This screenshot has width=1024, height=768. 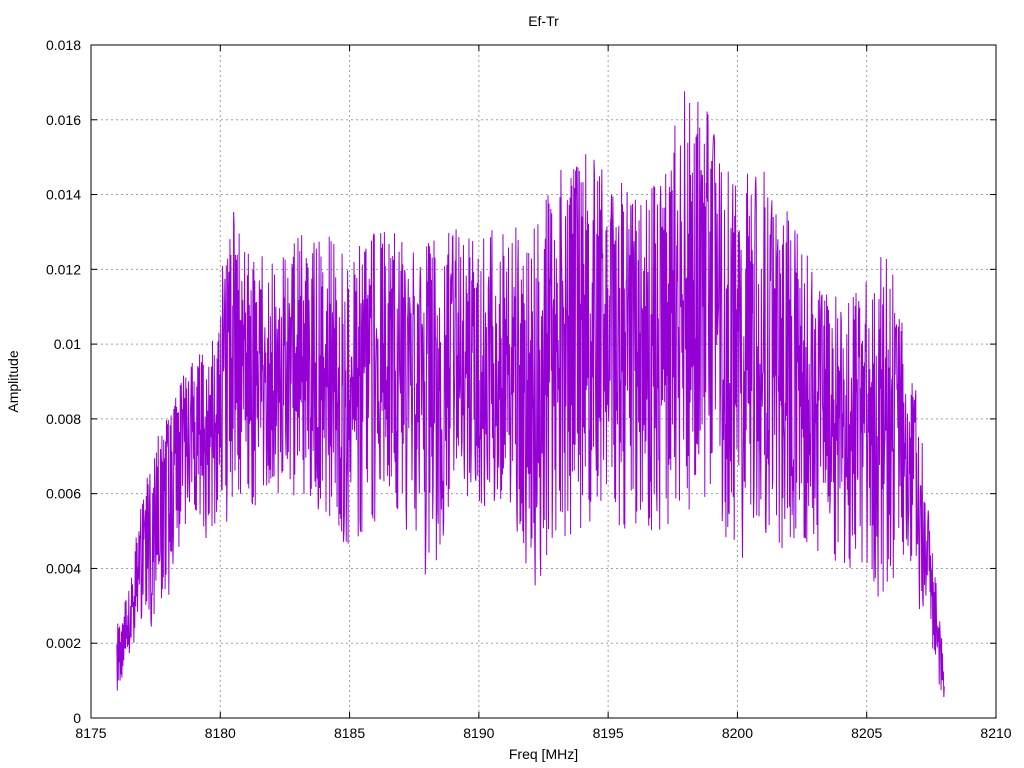 I want to click on y-tick-label: 0.012, so click(x=63, y=269).